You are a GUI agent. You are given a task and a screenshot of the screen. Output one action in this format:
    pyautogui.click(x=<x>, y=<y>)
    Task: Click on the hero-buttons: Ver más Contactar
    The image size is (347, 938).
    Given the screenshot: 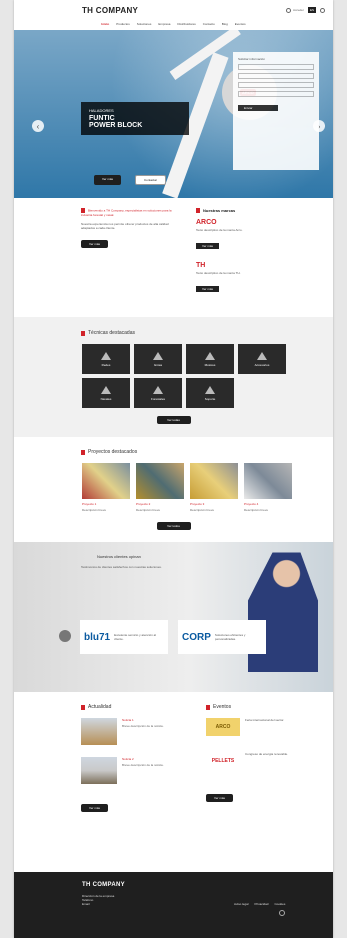 What is the action you would take?
    pyautogui.click(x=130, y=180)
    